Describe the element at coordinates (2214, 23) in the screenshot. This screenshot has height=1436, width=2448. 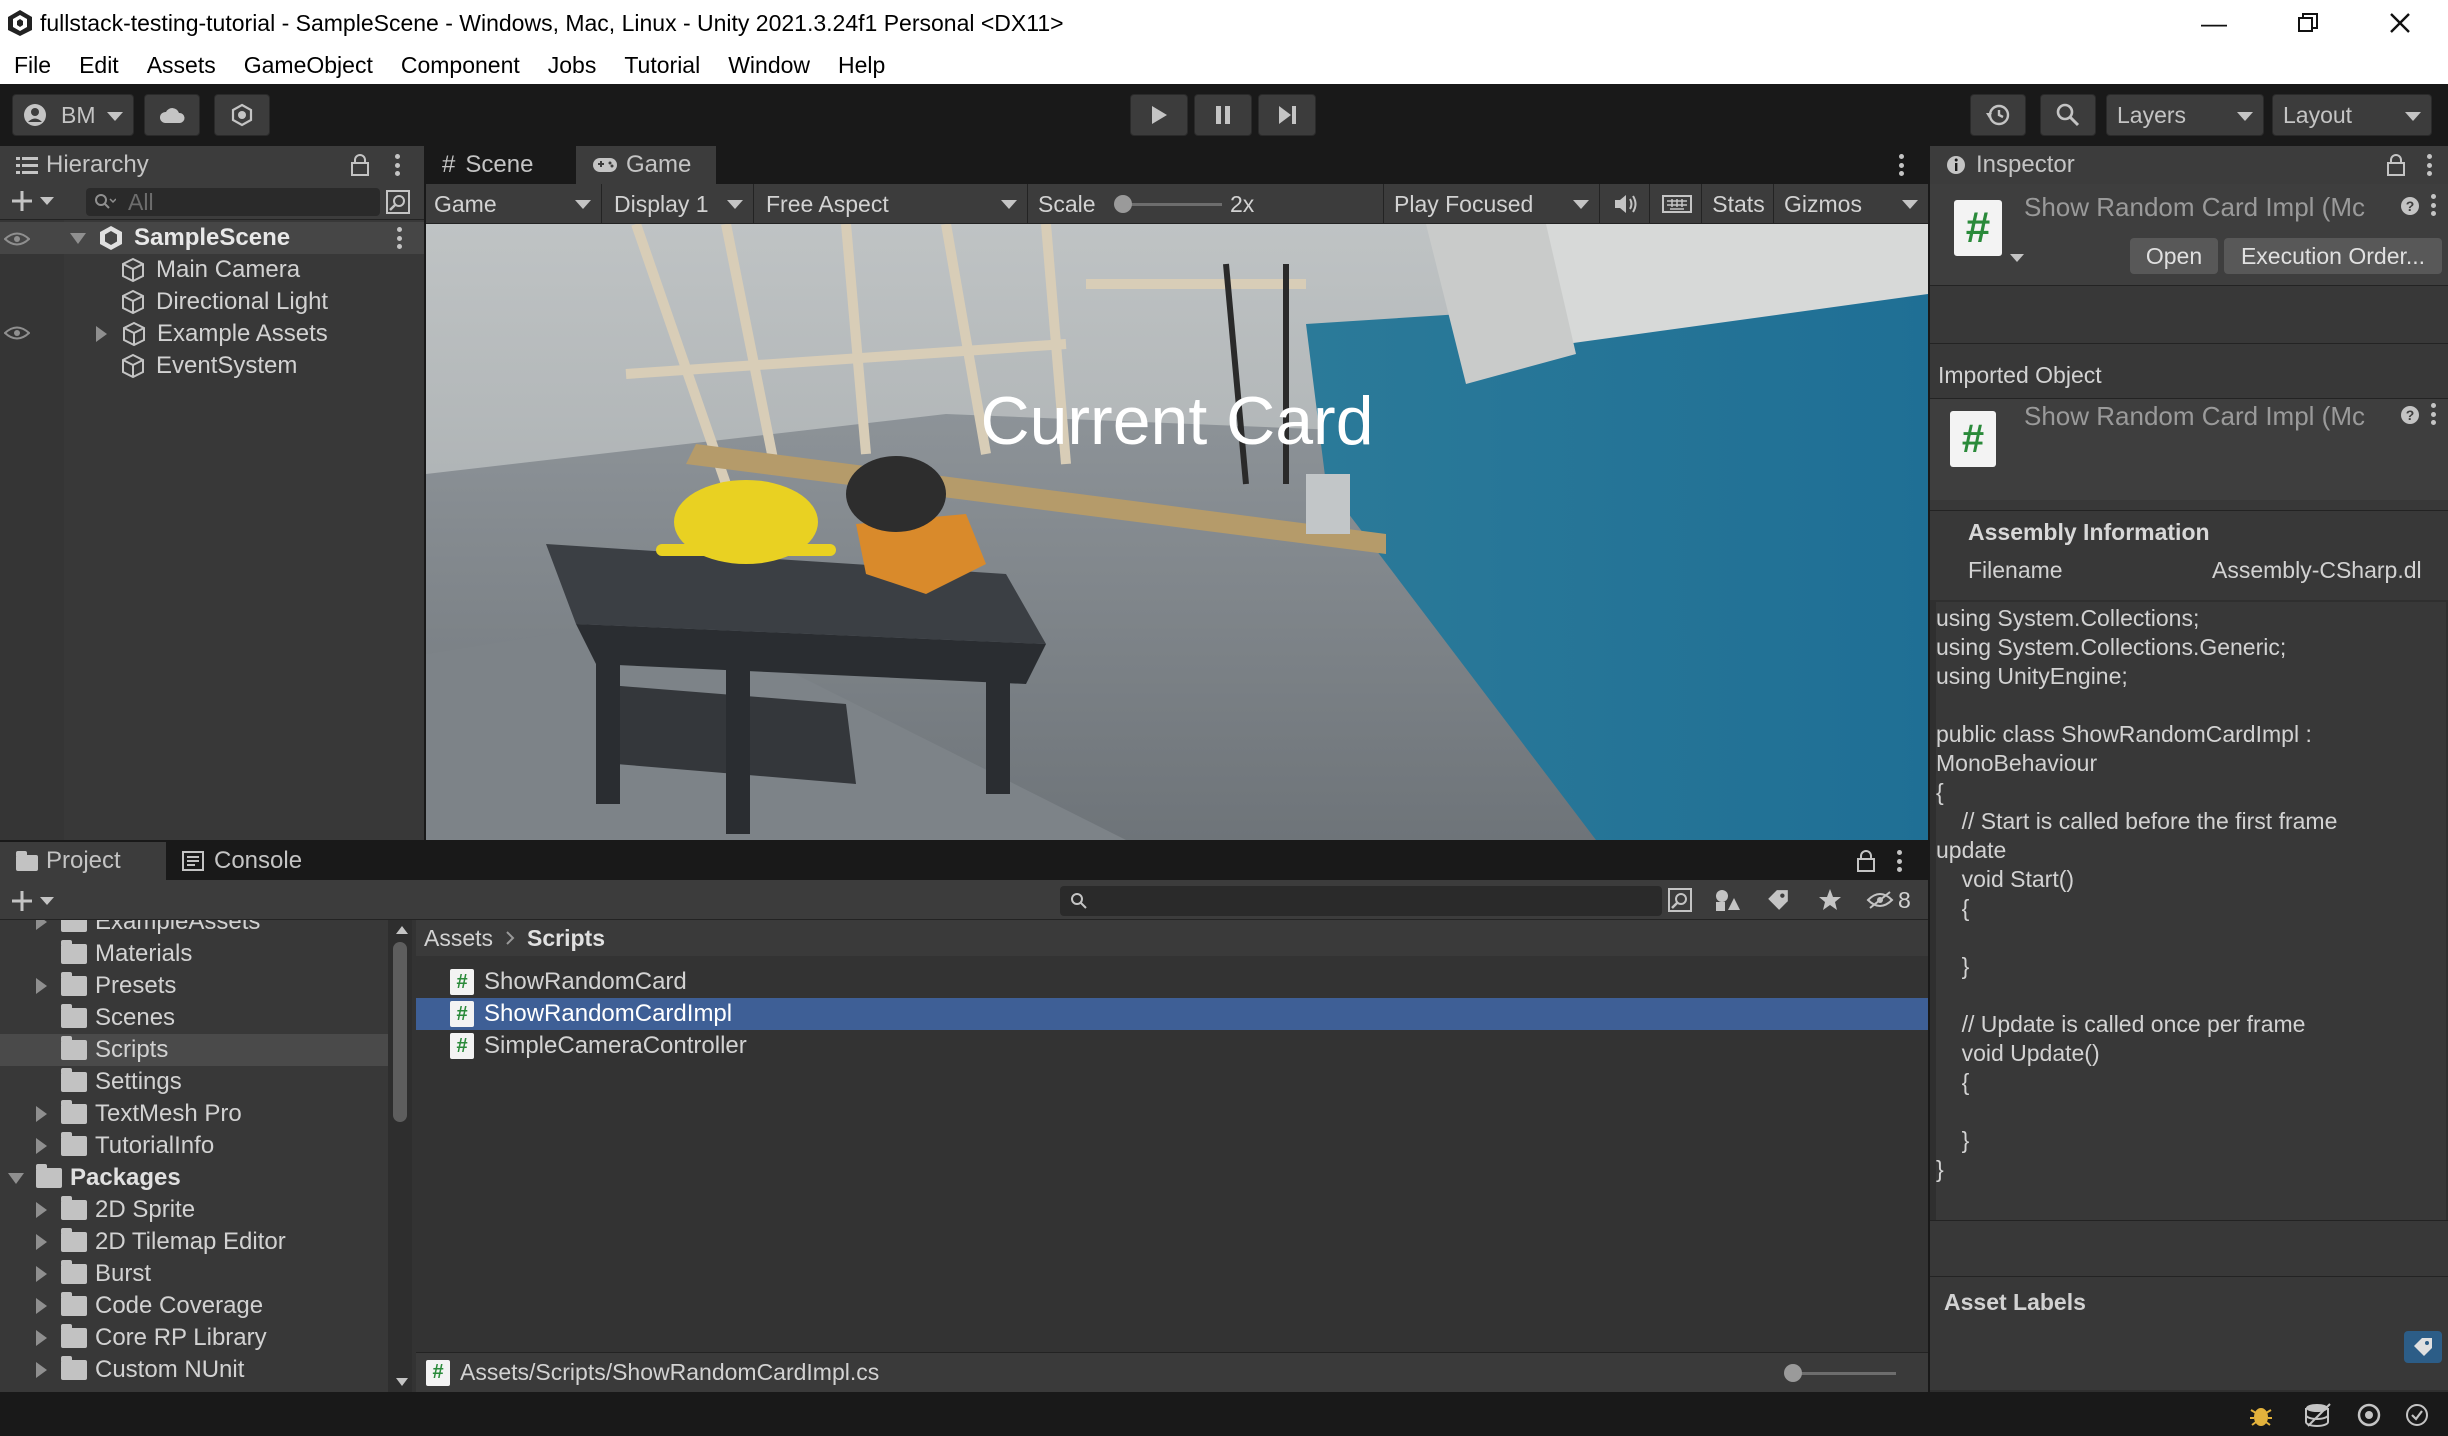
I see `minimize-icon: —` at that location.